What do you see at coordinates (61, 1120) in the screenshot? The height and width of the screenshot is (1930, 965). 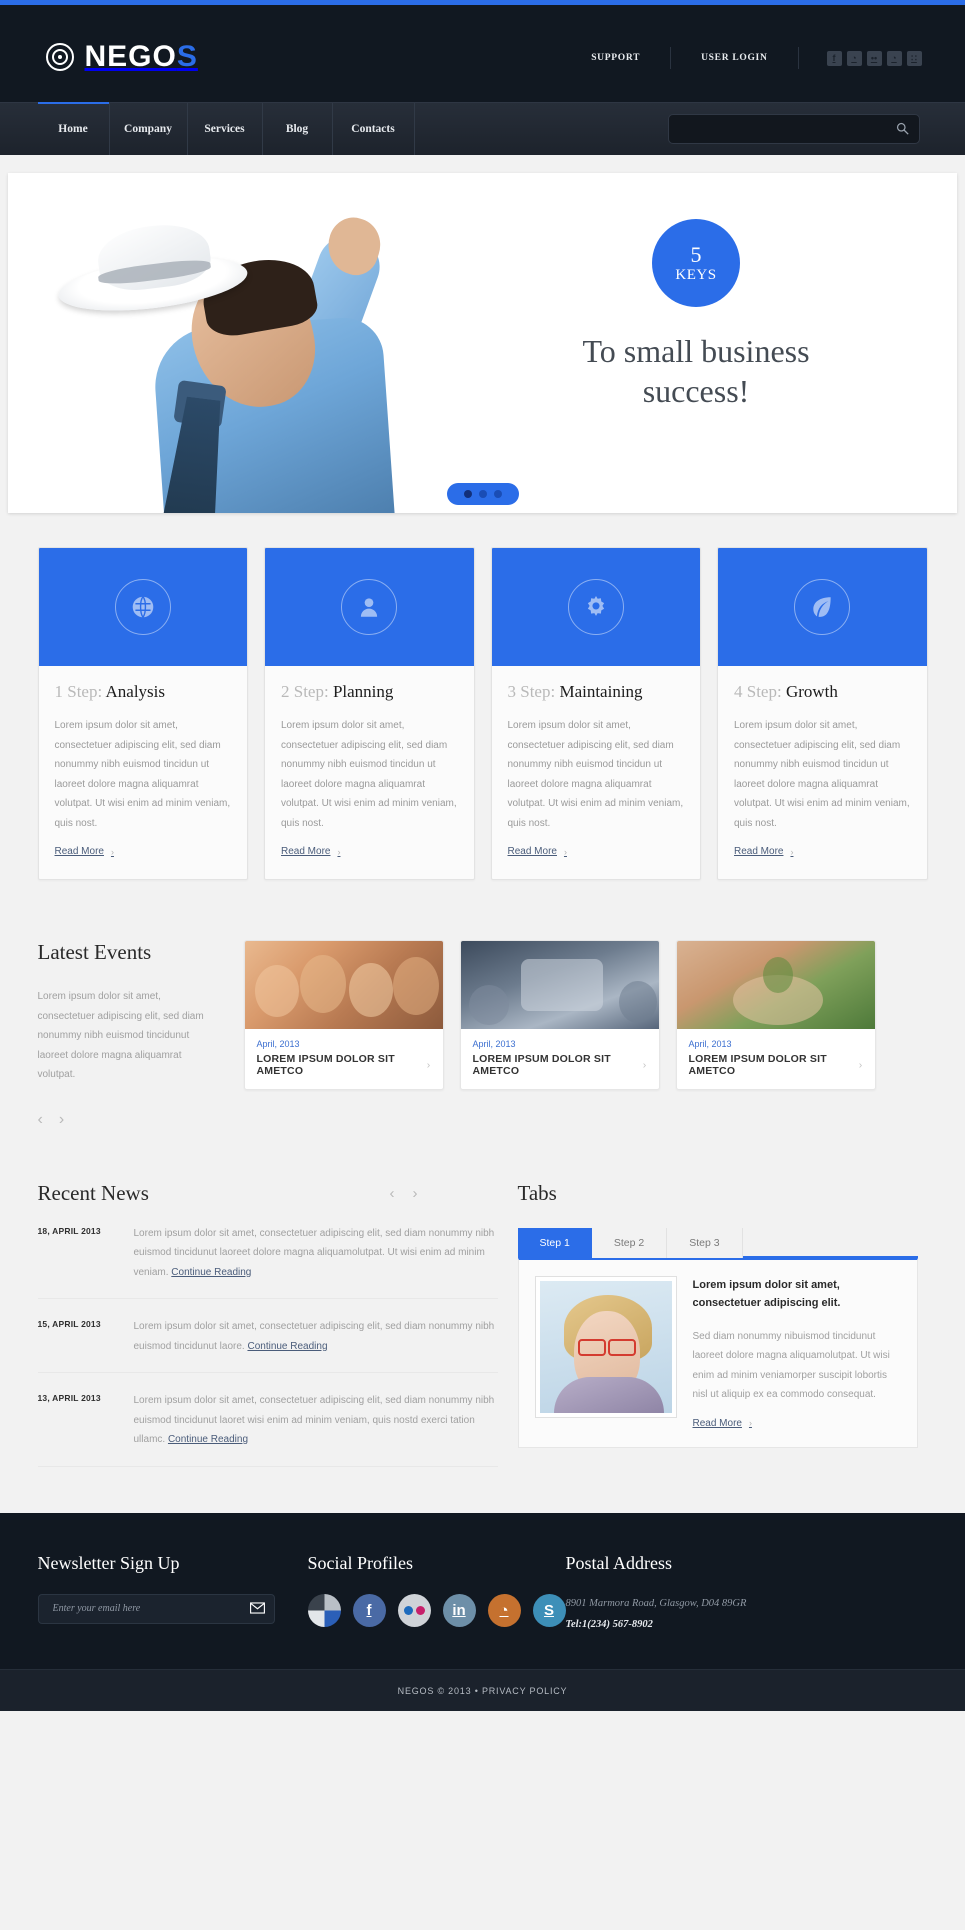 I see `events-next-button: ›` at bounding box center [61, 1120].